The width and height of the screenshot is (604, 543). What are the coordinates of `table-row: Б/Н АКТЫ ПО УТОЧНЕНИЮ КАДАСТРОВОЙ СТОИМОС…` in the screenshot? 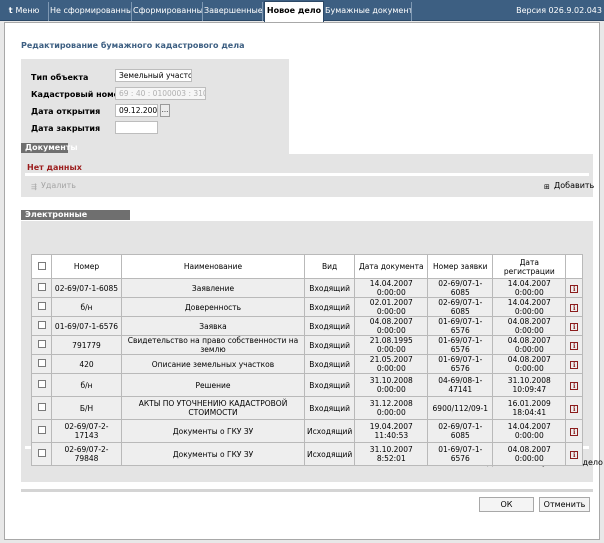 It's located at (307, 408).